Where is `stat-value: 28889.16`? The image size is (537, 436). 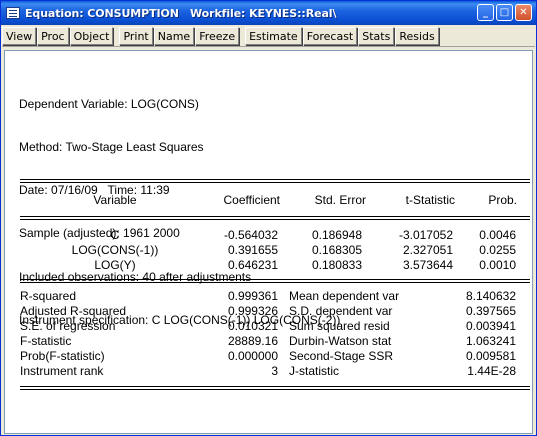 stat-value: 28889.16 is located at coordinates (252, 341).